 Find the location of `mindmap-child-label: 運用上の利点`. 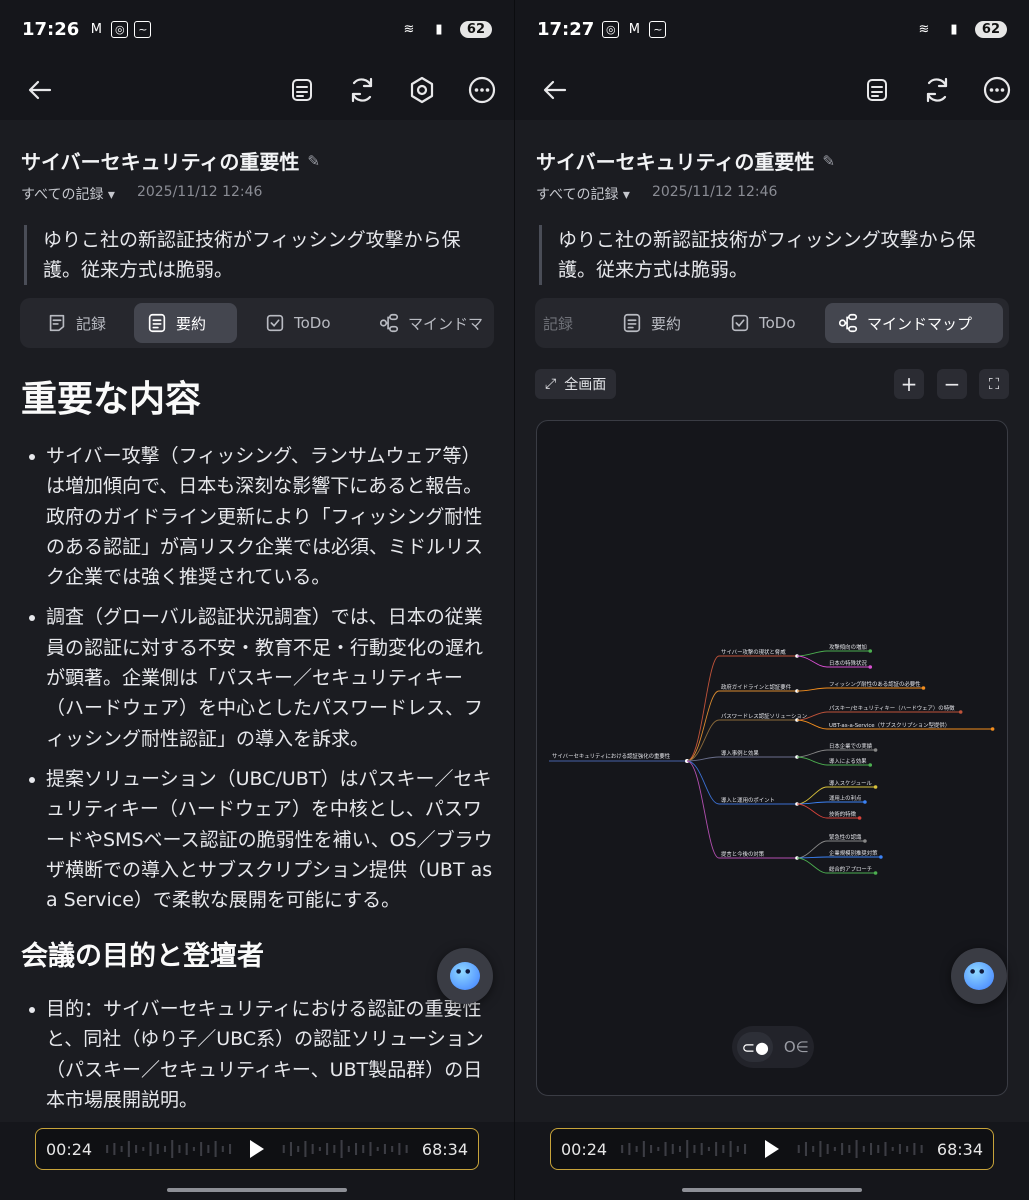

mindmap-child-label: 運用上の利点 is located at coordinates (845, 798).